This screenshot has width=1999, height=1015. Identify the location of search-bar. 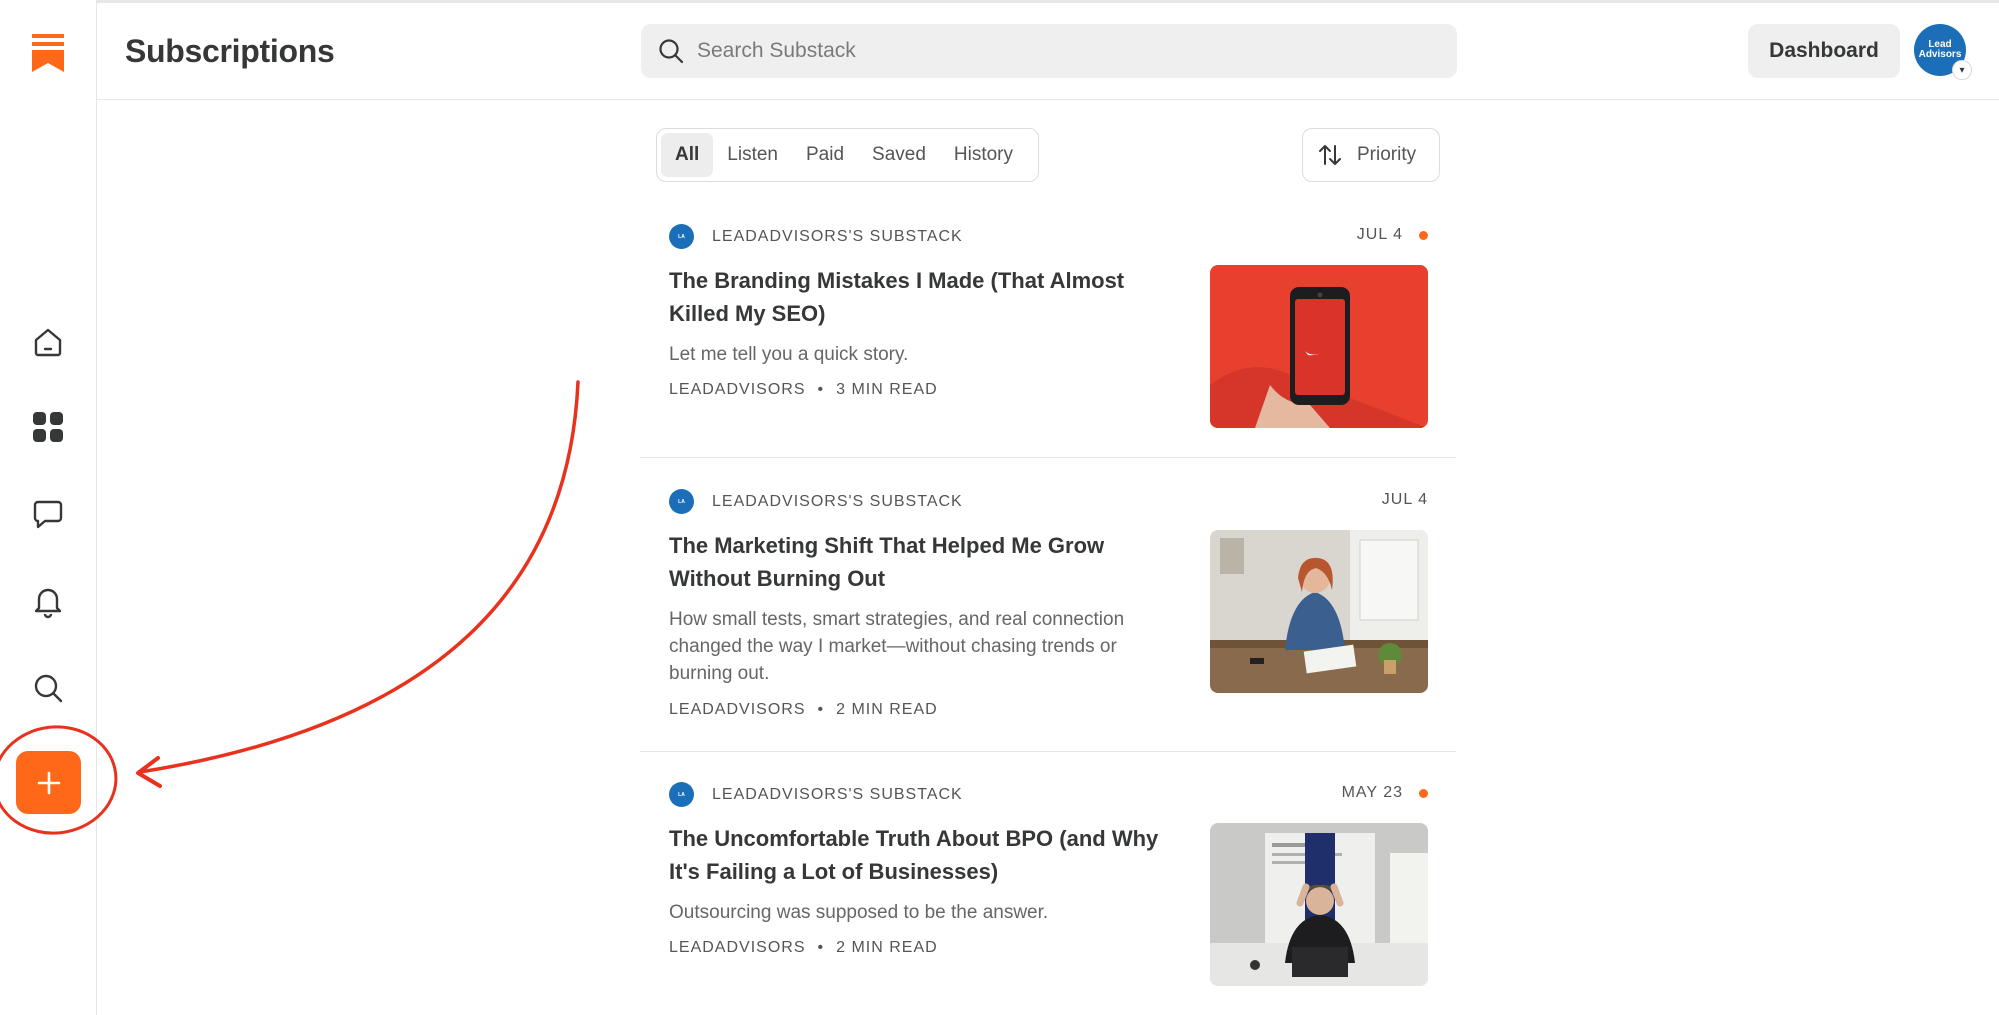
(1049, 51).